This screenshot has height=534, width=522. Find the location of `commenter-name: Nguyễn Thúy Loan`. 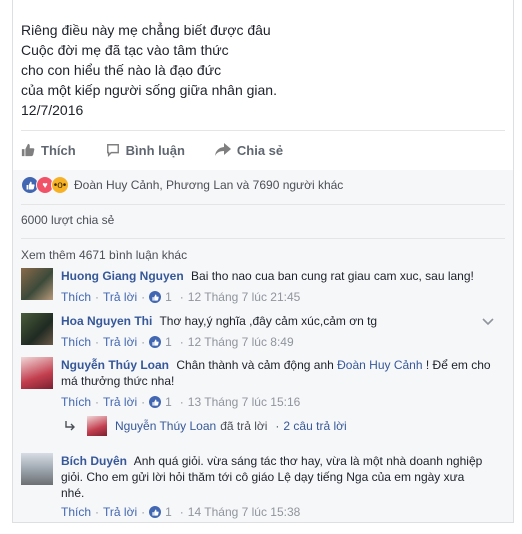

commenter-name: Nguyễn Thúy Loan is located at coordinates (115, 365).